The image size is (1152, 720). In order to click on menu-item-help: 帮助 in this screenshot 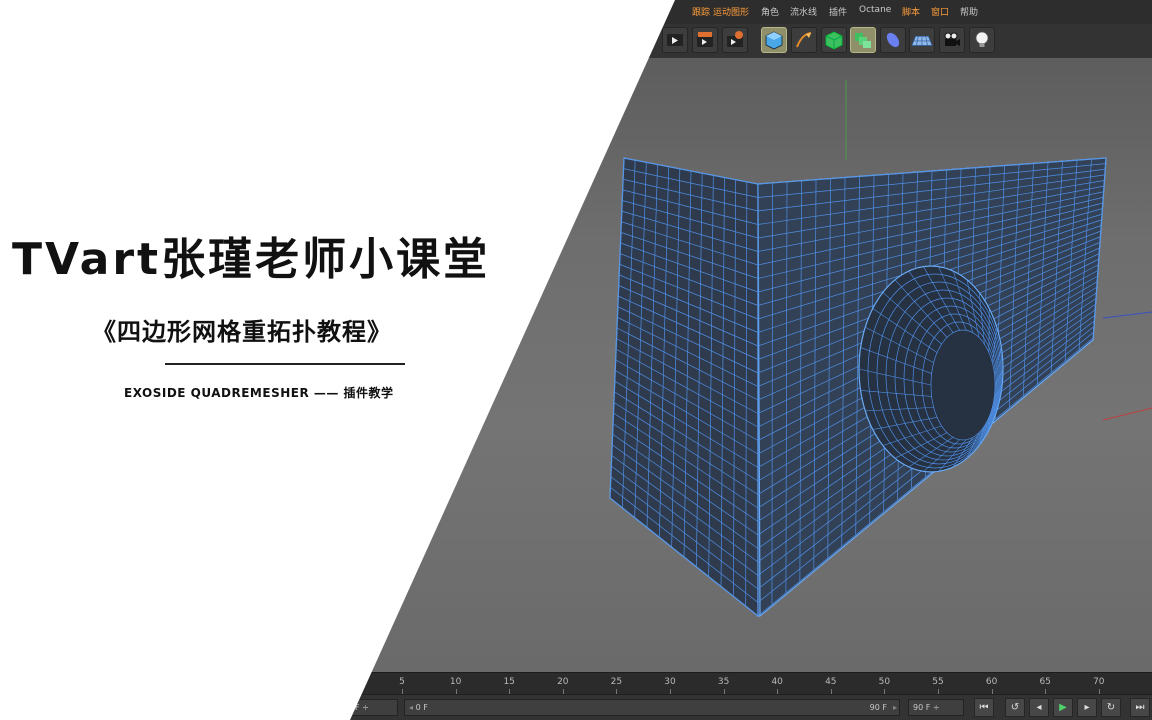, I will do `click(969, 11)`.